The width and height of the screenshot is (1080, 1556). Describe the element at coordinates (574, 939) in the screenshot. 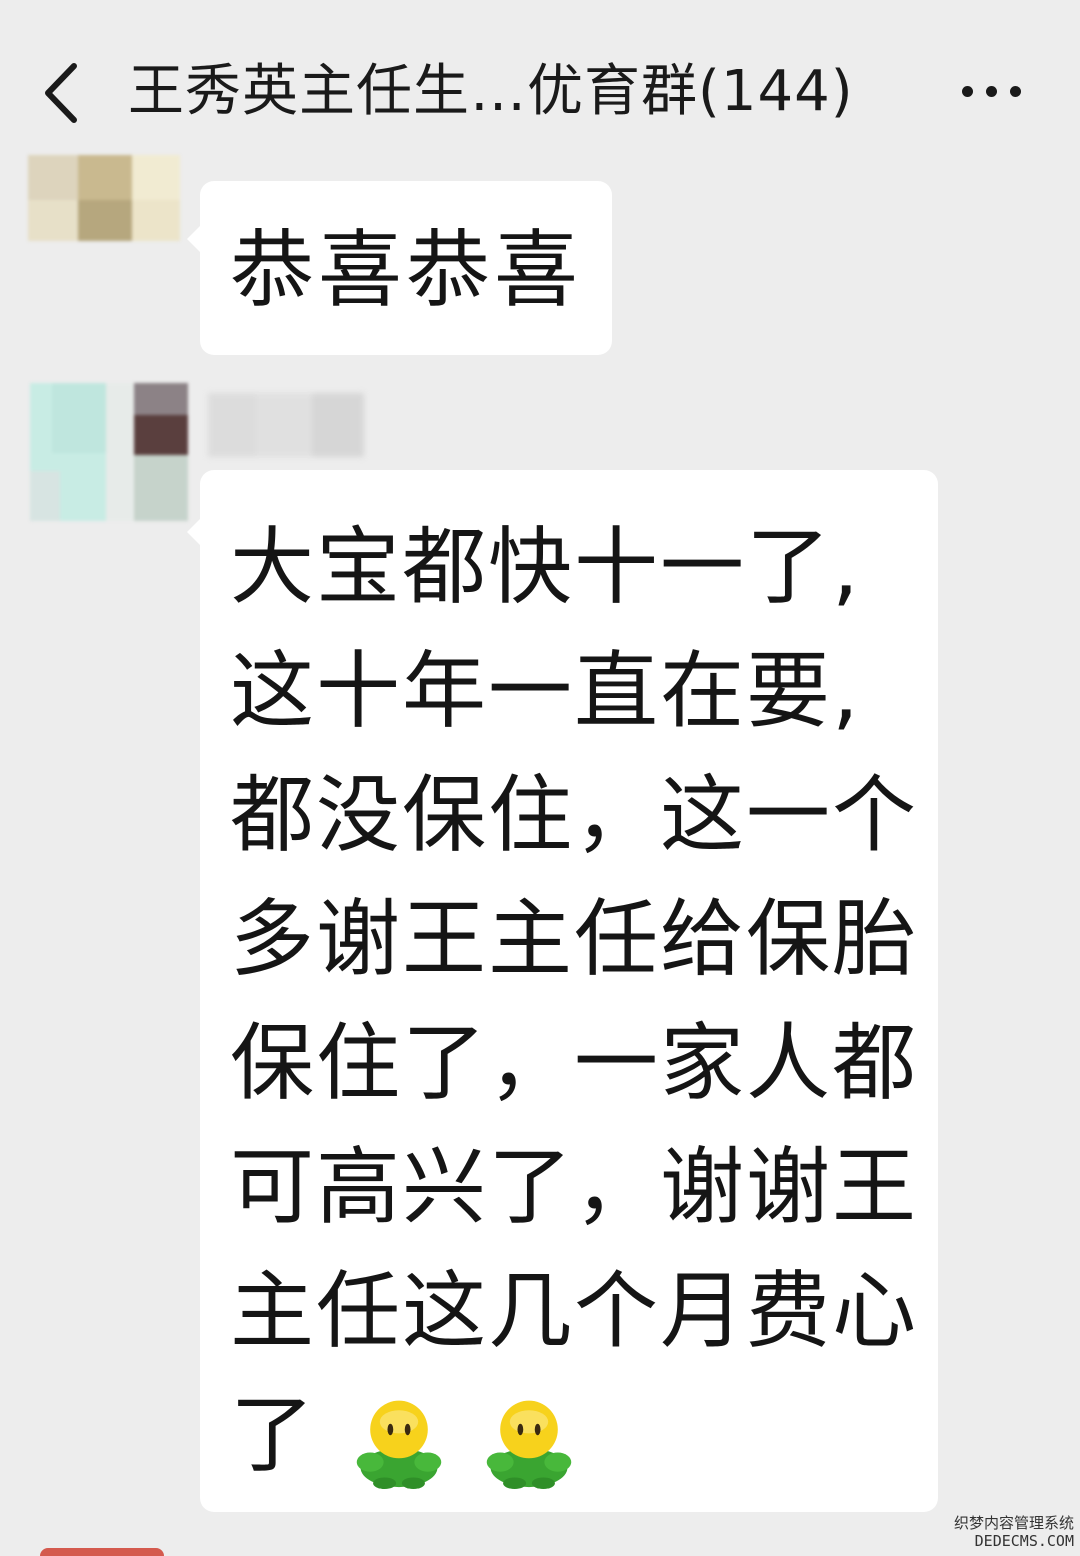

I see `message-line: 多谢王主任给保胎` at that location.